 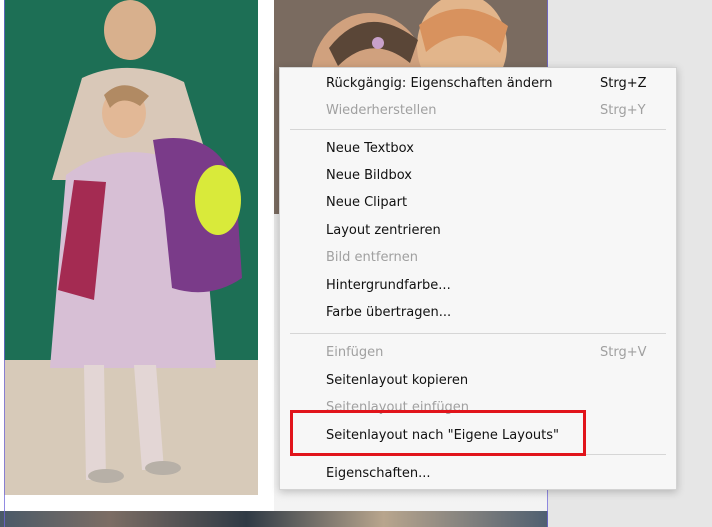 I want to click on menu-item-label: Layout zentrieren, so click(x=383, y=230).